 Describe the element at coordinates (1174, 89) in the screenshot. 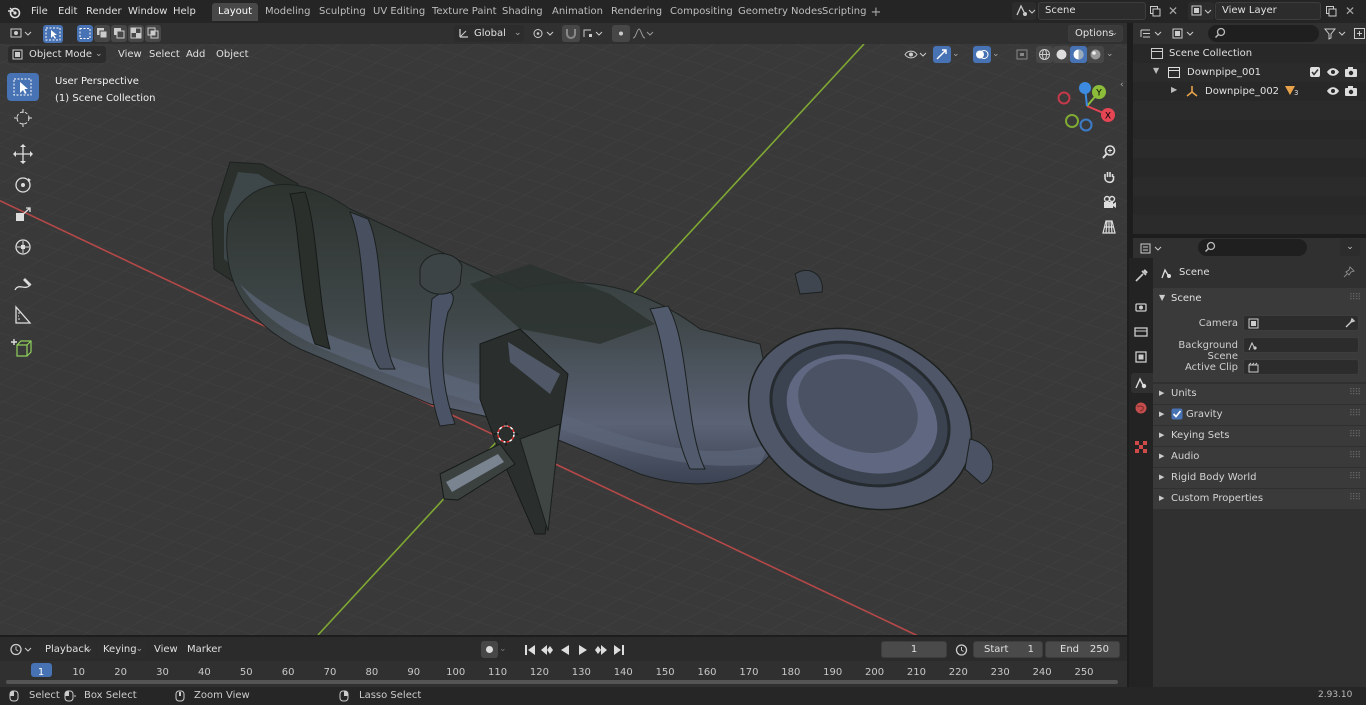

I see `expand-right-icon: ▶` at that location.